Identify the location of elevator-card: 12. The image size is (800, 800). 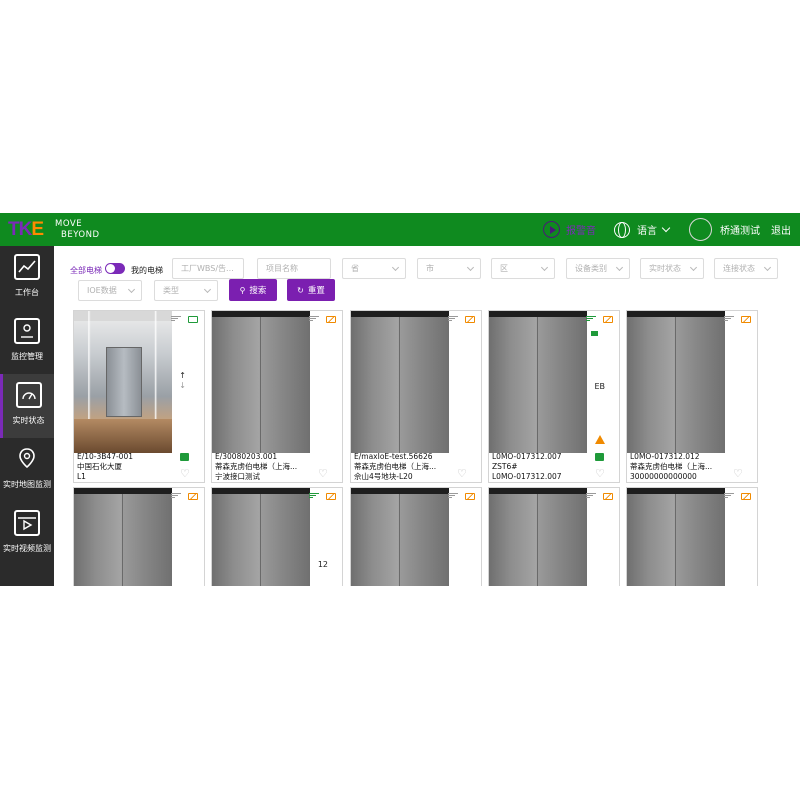
(277, 536).